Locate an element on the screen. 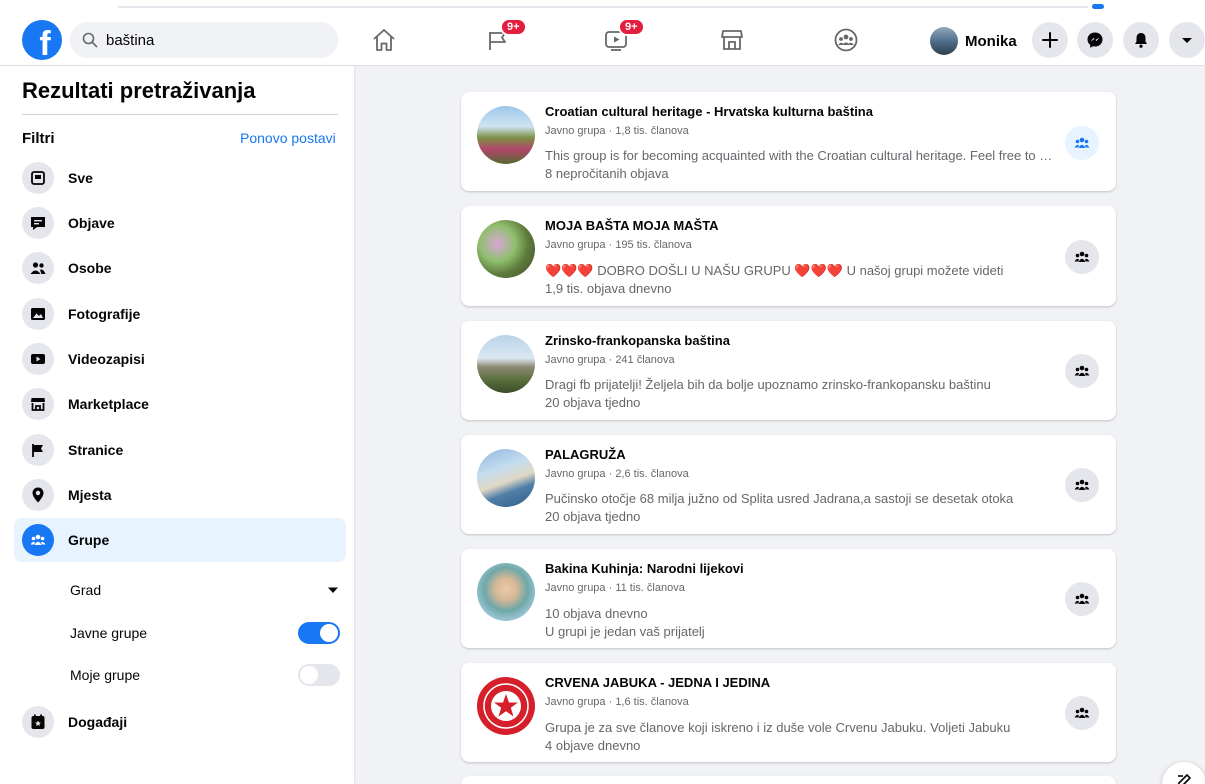 The image size is (1205, 784). notifications-button is located at coordinates (1141, 40).